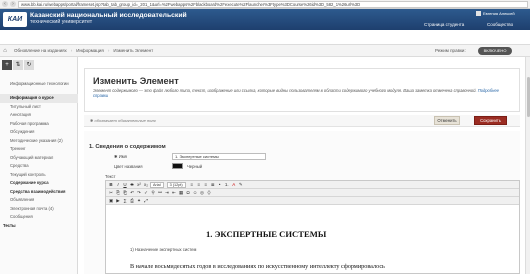  What do you see at coordinates (213, 185) in the screenshot?
I see `justify-icon: ≣` at bounding box center [213, 185].